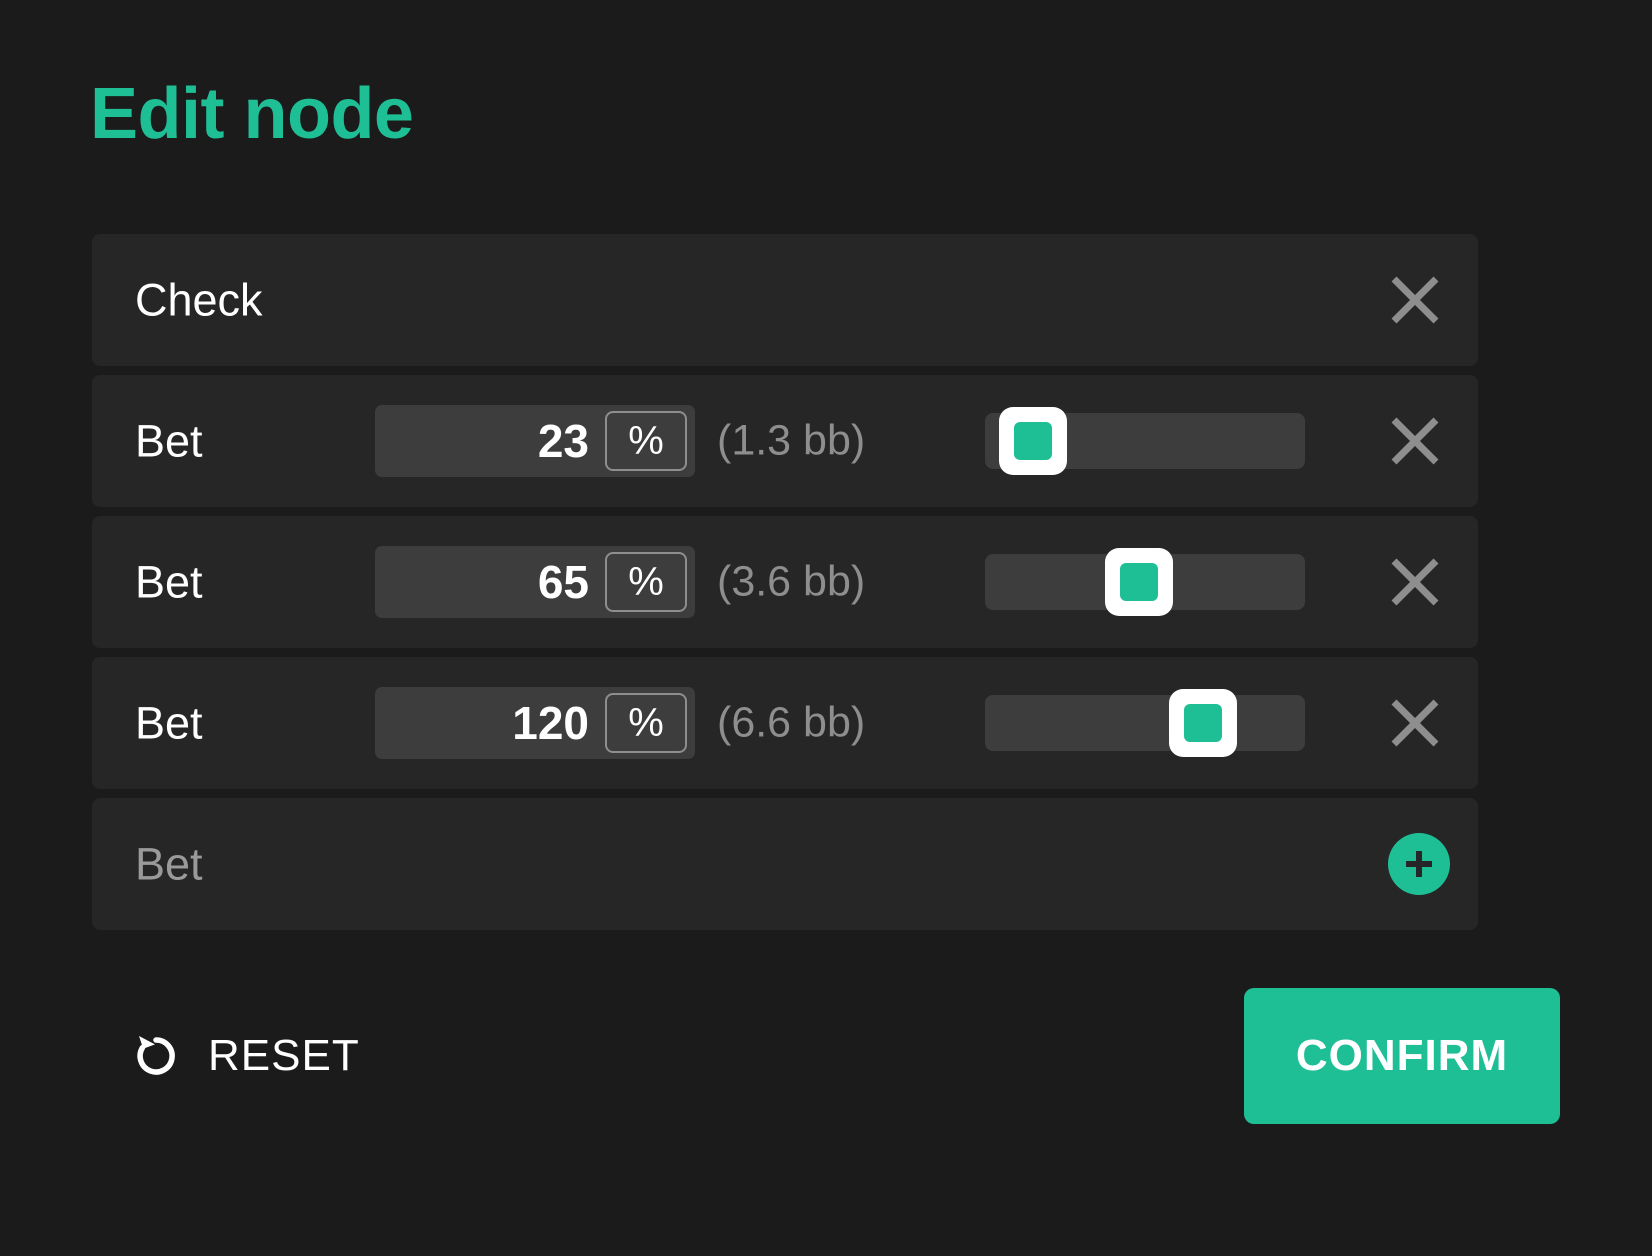 This screenshot has height=1256, width=1652. What do you see at coordinates (199, 300) in the screenshot?
I see `row-label: Check` at bounding box center [199, 300].